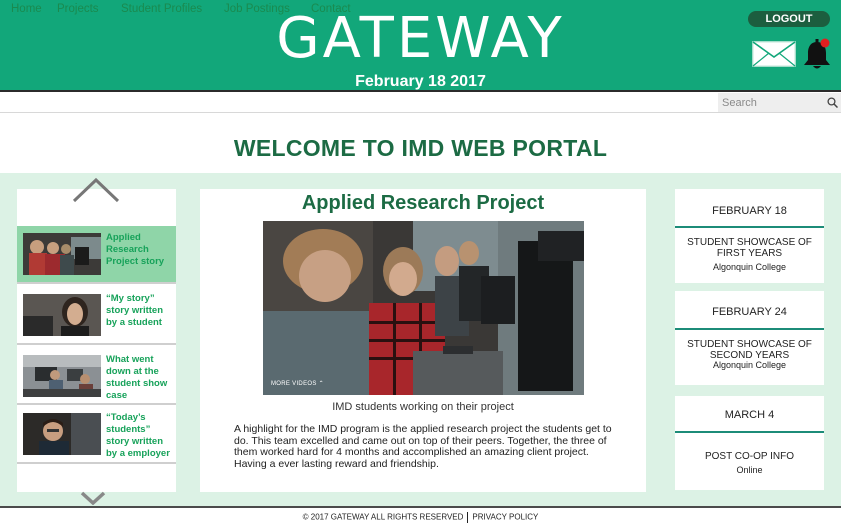  I want to click on nav-projects: Projects, so click(78, 9).